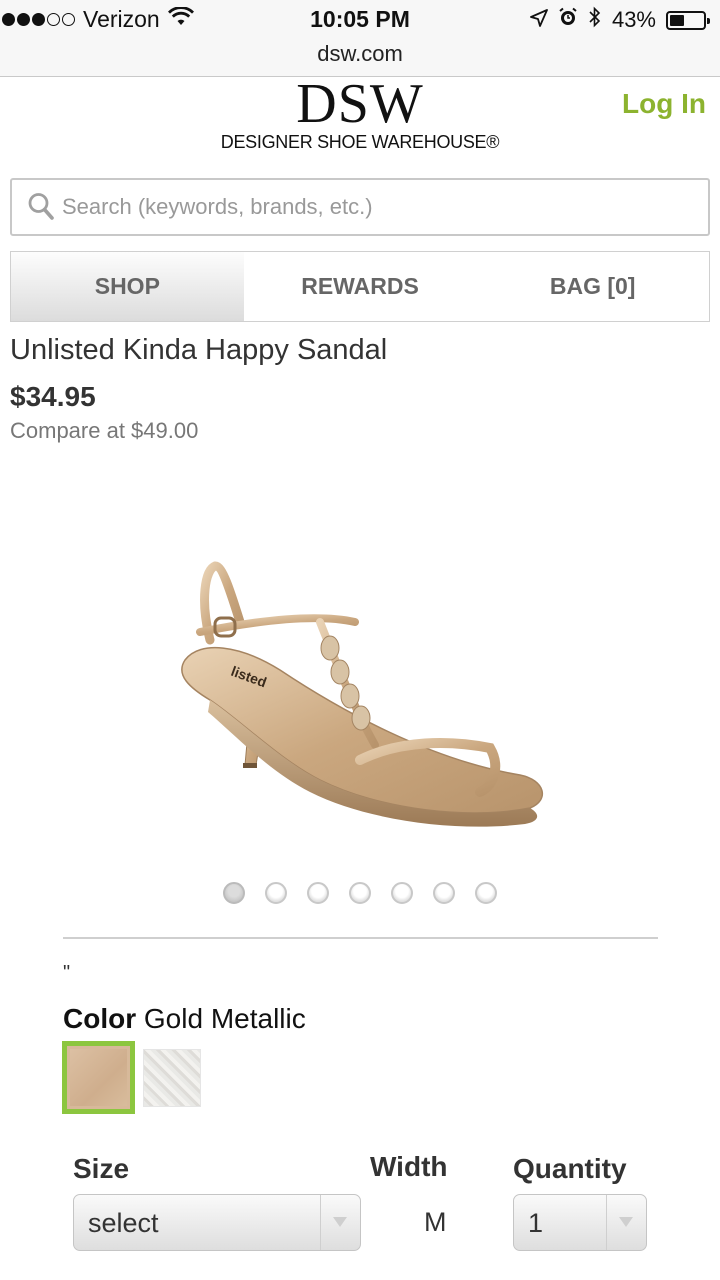 This screenshot has height=1280, width=720. Describe the element at coordinates (123, 1223) in the screenshot. I see `size-select-value: select` at that location.